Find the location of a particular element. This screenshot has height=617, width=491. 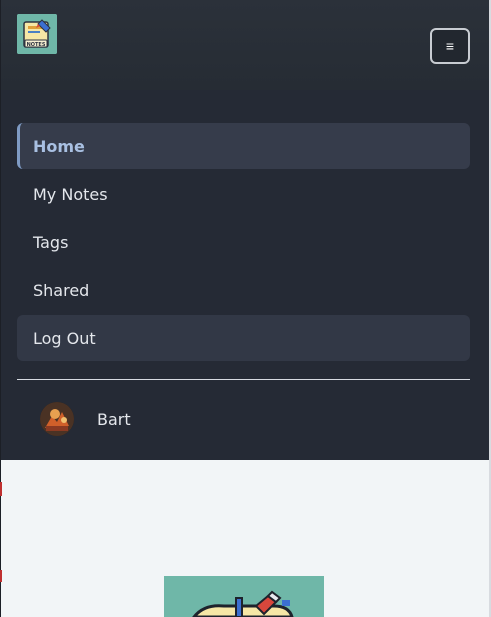

nav-divider is located at coordinates (243, 379).